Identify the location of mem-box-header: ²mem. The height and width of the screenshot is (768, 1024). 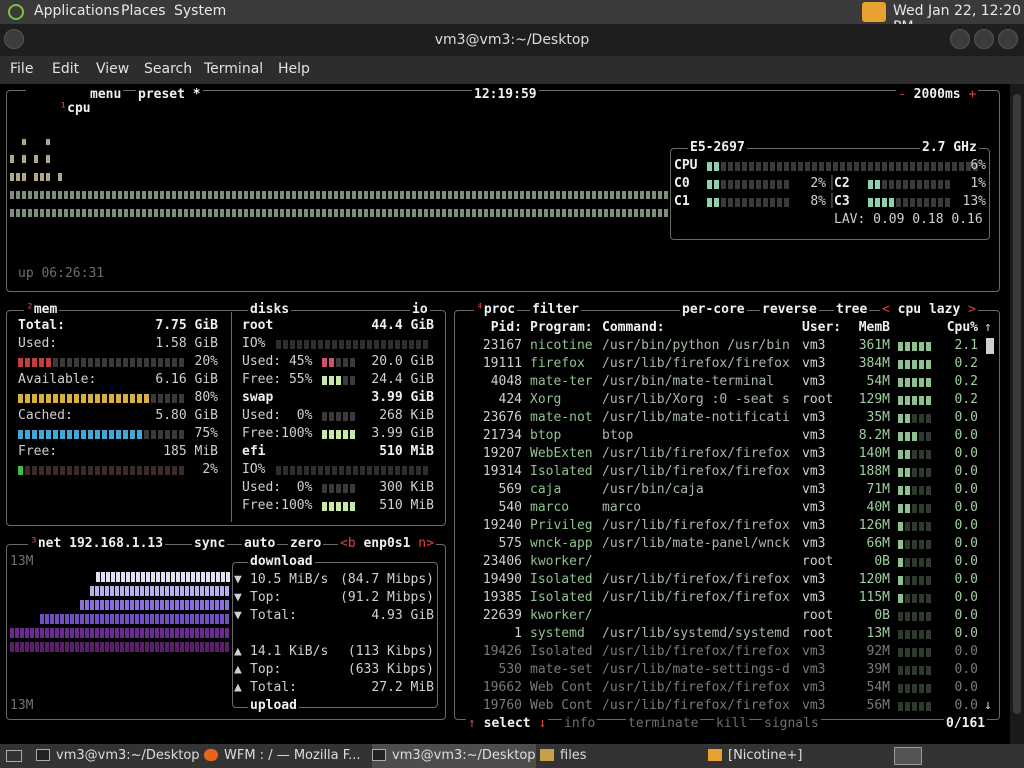
(42, 310).